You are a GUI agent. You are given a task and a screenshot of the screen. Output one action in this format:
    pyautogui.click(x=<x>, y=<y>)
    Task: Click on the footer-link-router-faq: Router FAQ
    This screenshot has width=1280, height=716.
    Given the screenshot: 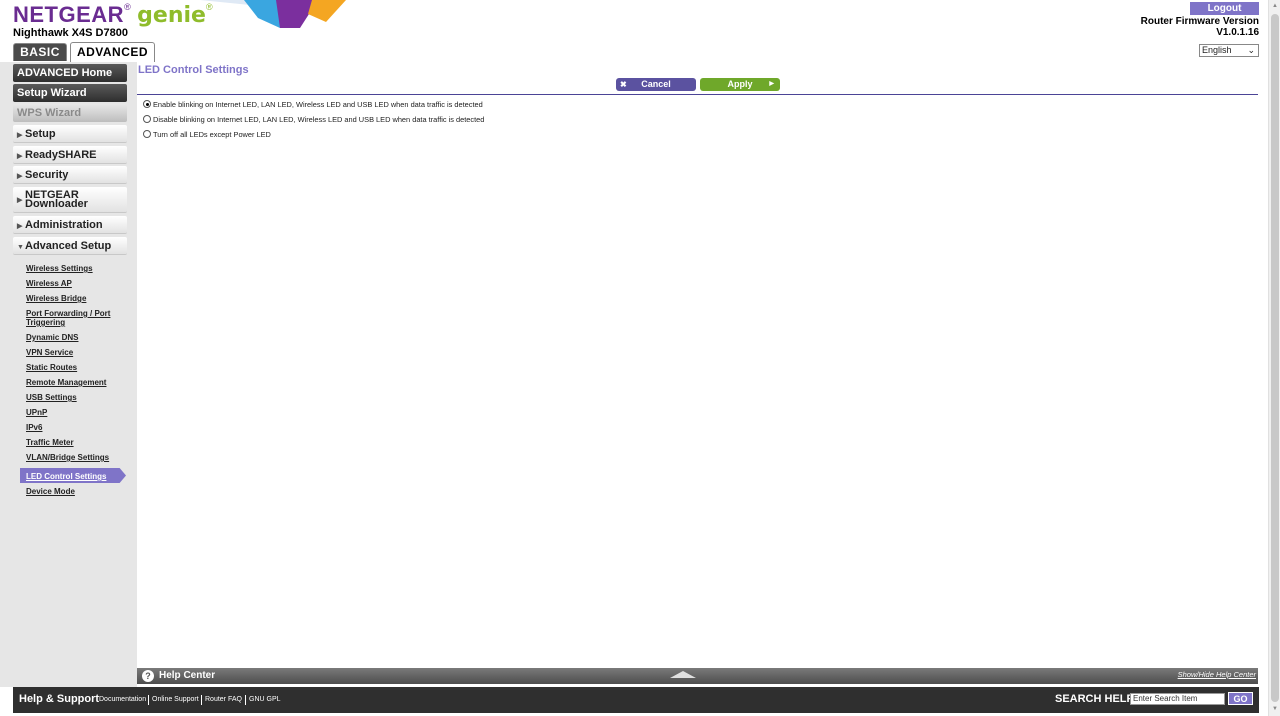 What is the action you would take?
    pyautogui.click(x=223, y=699)
    